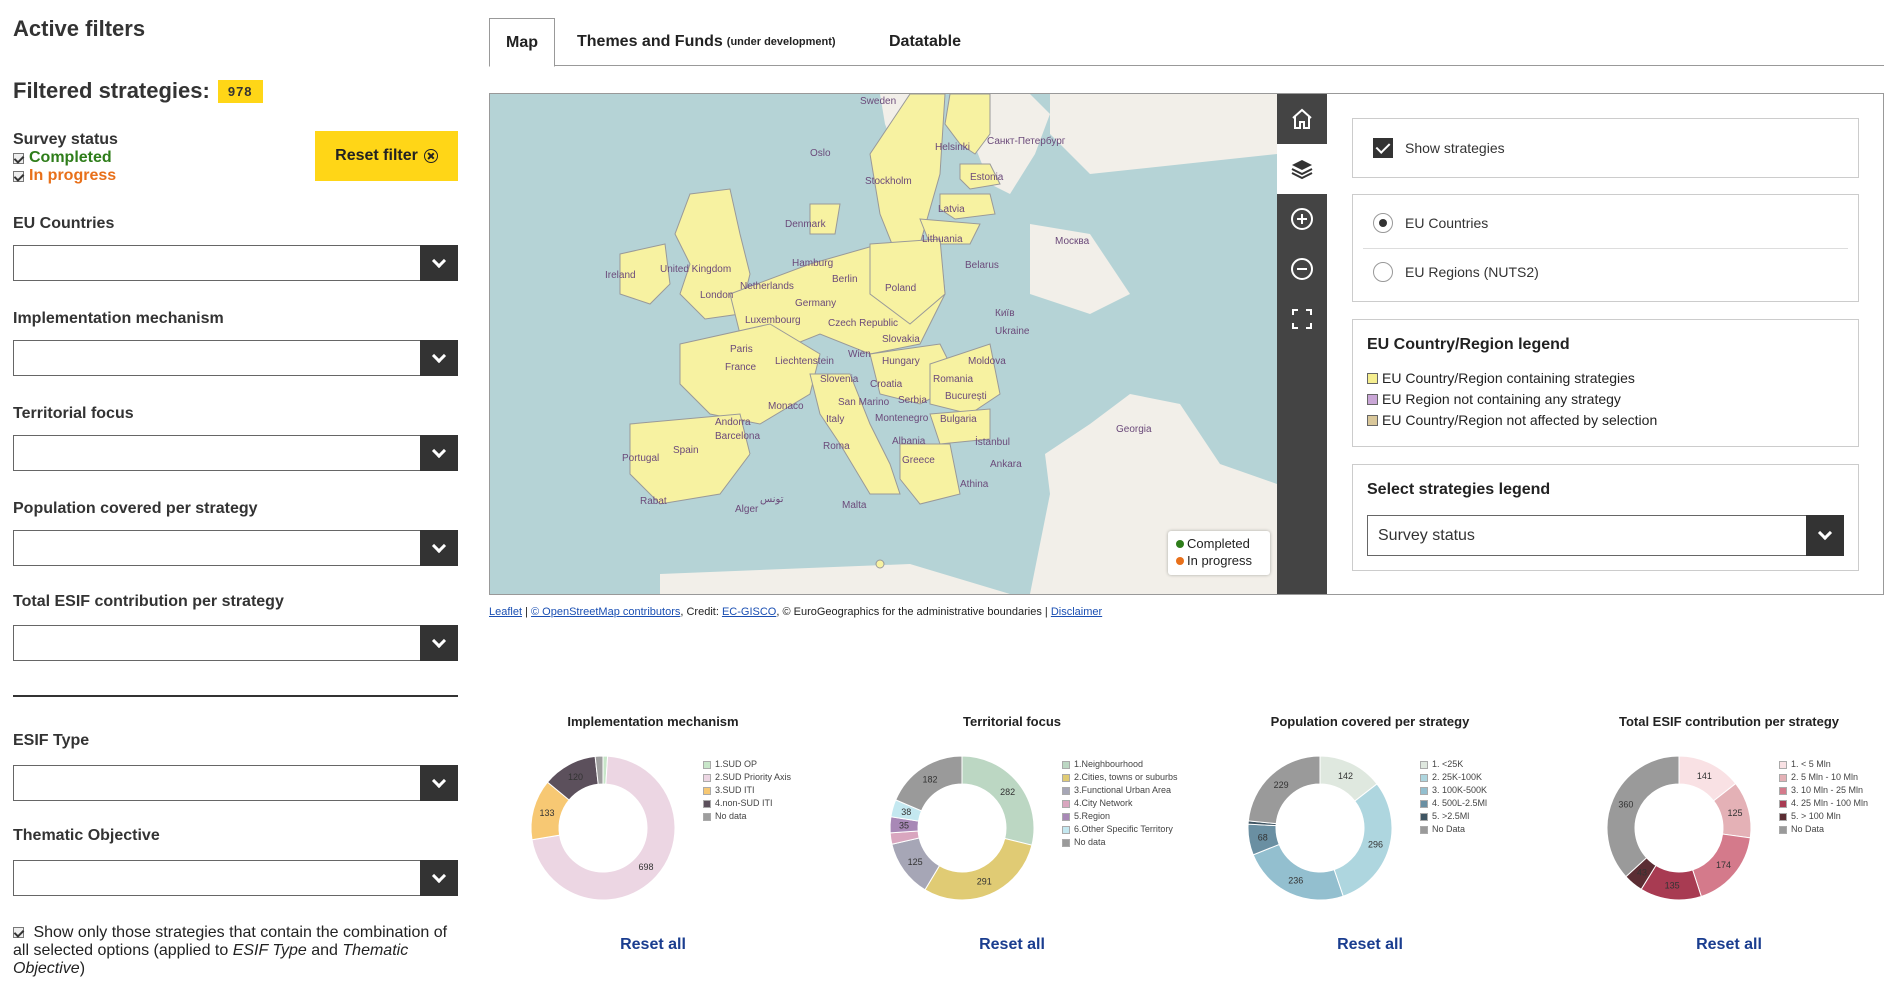 This screenshot has width=1896, height=995. What do you see at coordinates (747, 509) in the screenshot?
I see `map-place-label: Alger` at bounding box center [747, 509].